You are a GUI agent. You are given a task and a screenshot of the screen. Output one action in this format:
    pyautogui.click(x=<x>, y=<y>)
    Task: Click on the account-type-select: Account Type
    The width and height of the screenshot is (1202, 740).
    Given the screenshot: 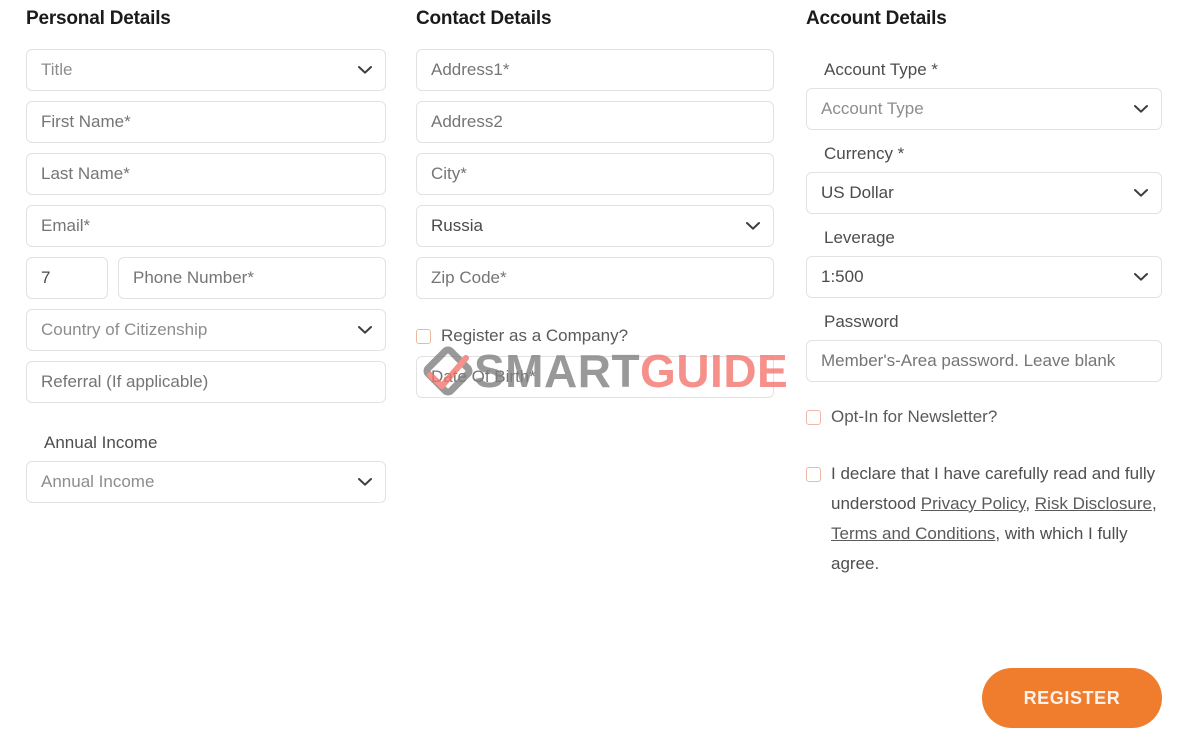 What is the action you would take?
    pyautogui.click(x=984, y=109)
    